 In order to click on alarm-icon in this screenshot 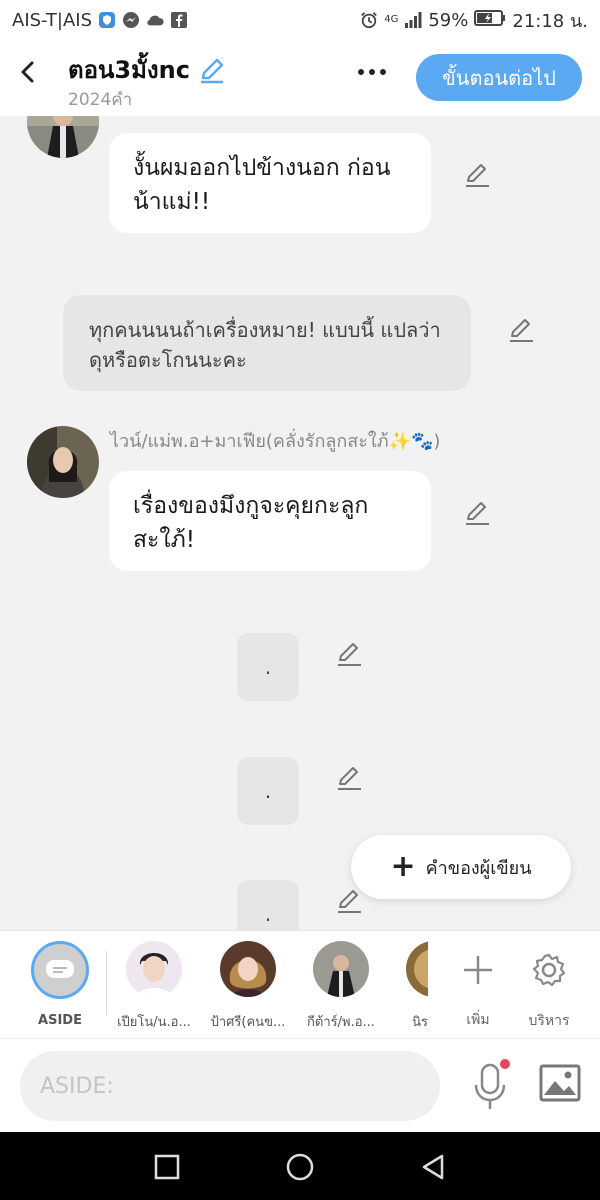, I will do `click(369, 20)`.